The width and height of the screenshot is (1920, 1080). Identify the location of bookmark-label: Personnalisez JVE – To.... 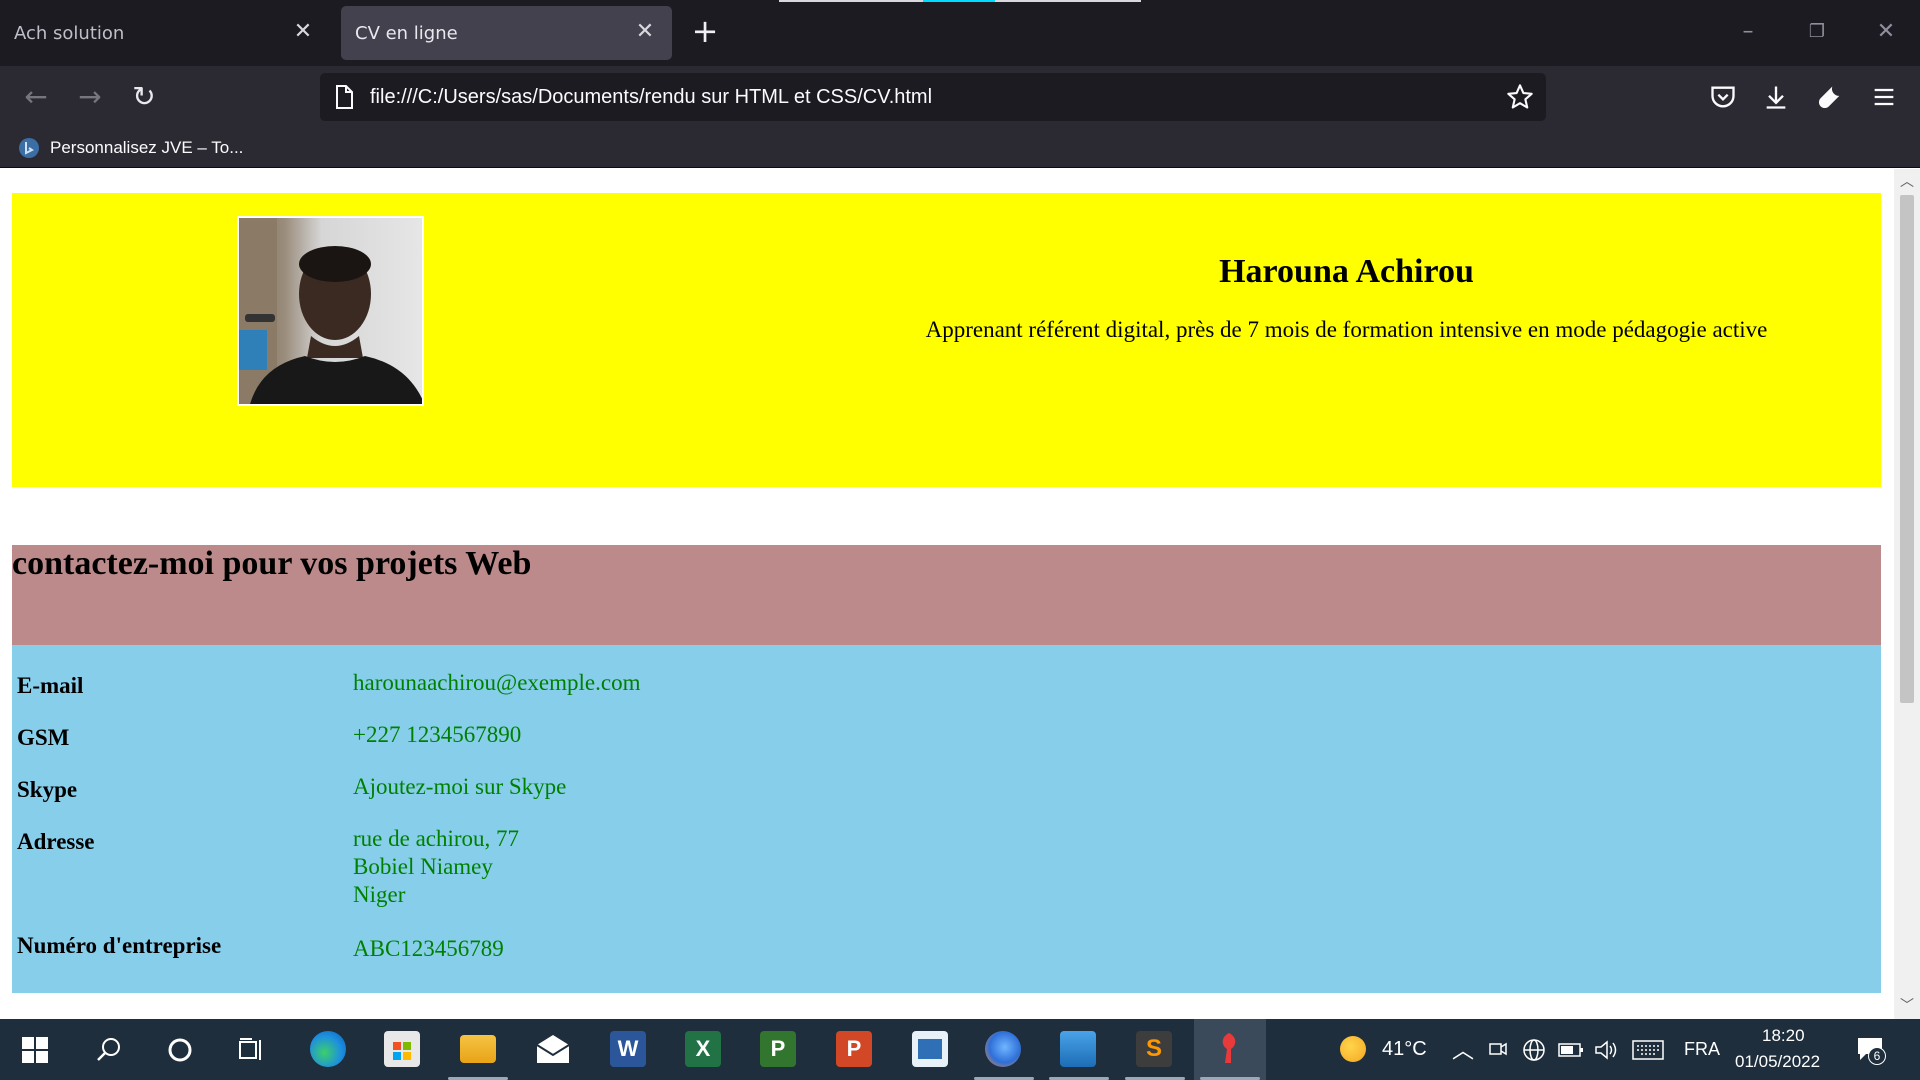
(147, 147).